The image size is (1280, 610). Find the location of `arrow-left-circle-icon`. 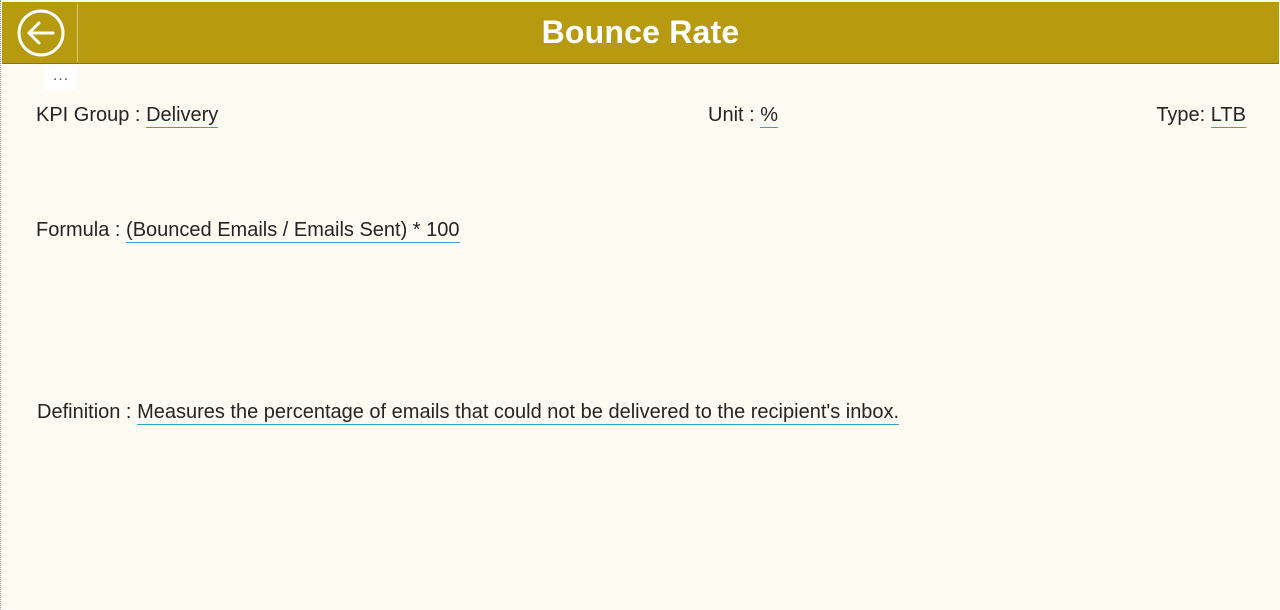

arrow-left-circle-icon is located at coordinates (40, 33).